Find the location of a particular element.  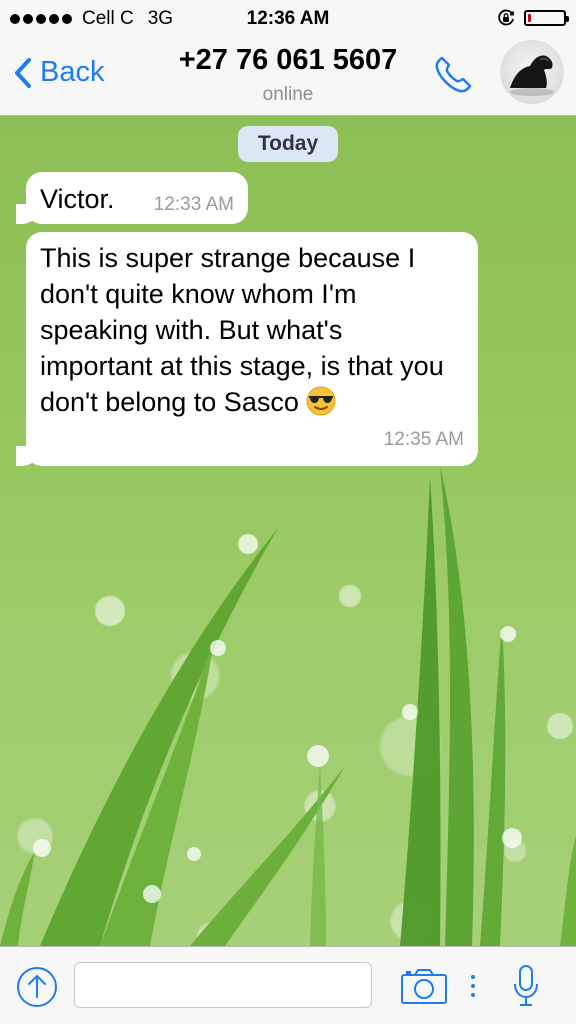

sunglasses-emoji-icon is located at coordinates (321, 401).